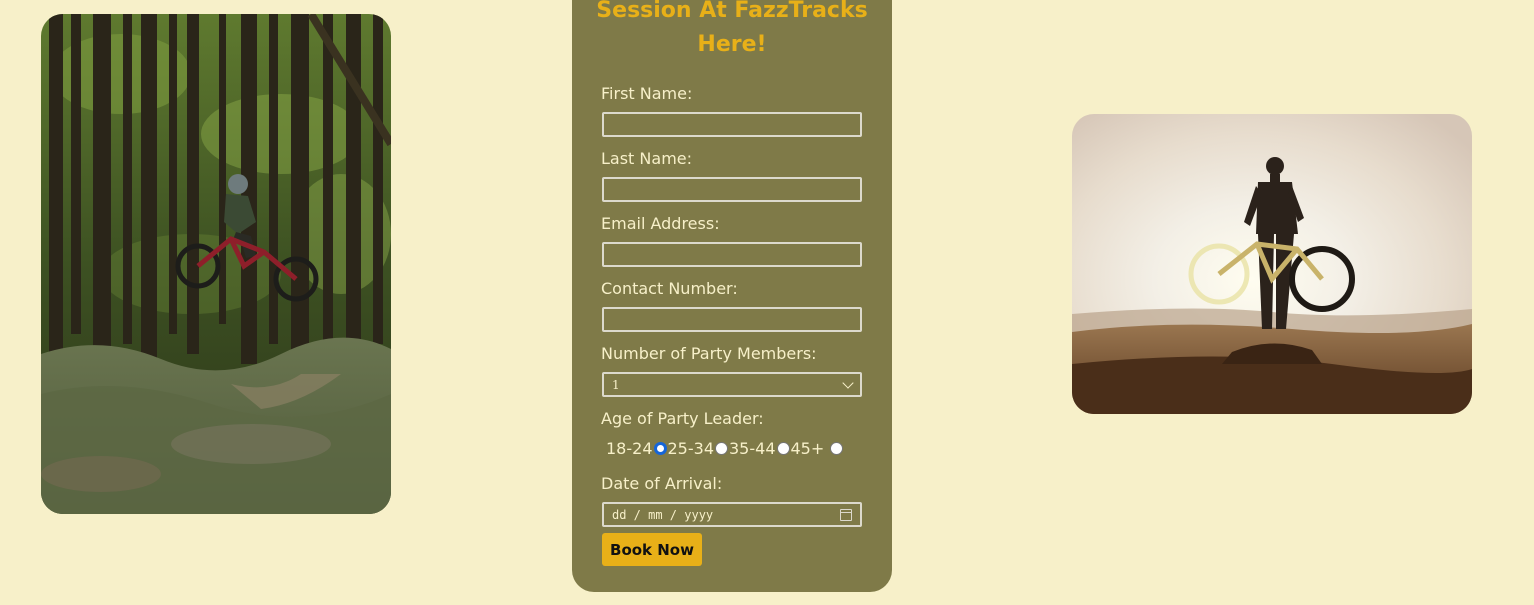  I want to click on age-leader-label: Age of Party Leader:, so click(682, 418).